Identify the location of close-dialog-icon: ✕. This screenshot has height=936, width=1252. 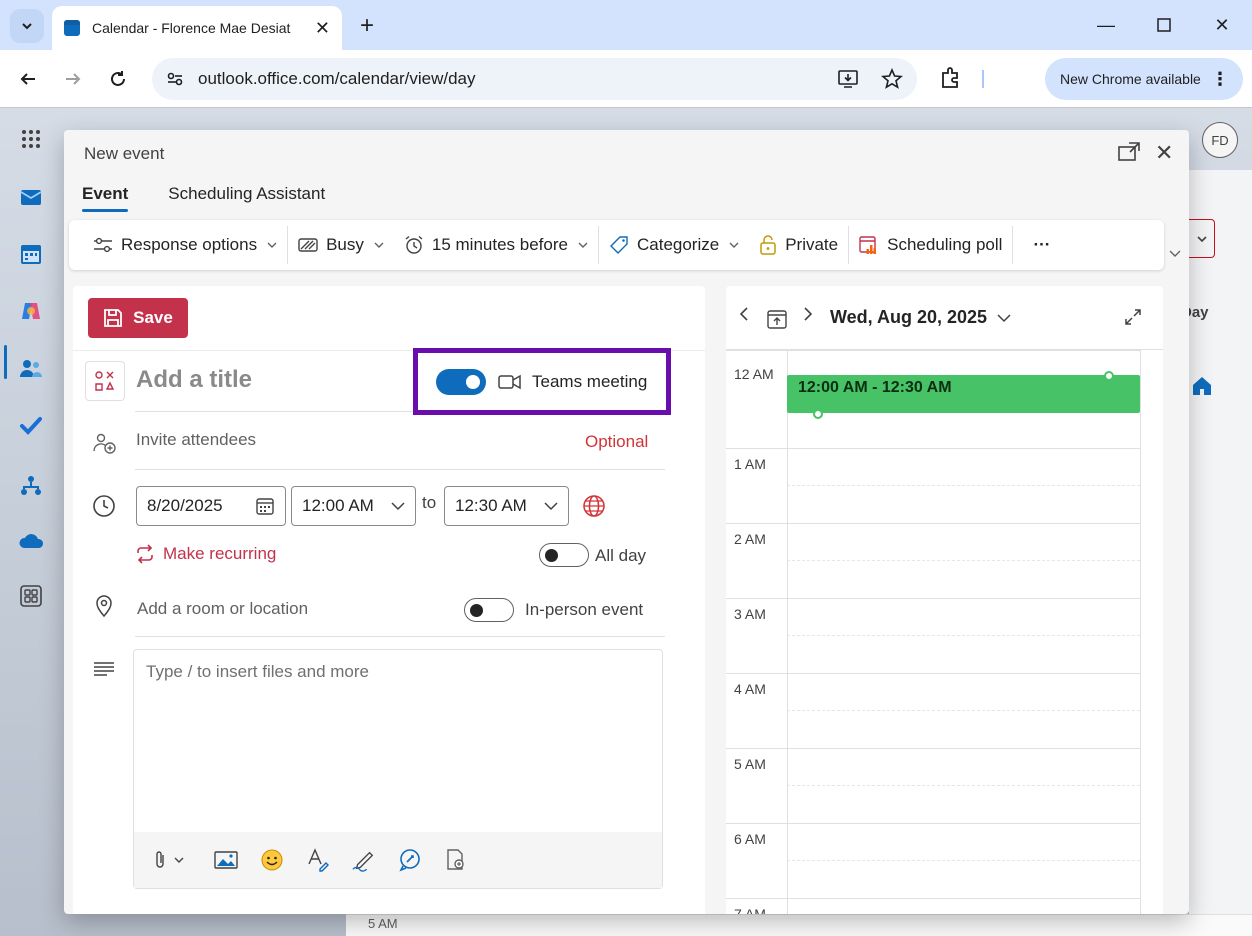
(1164, 153).